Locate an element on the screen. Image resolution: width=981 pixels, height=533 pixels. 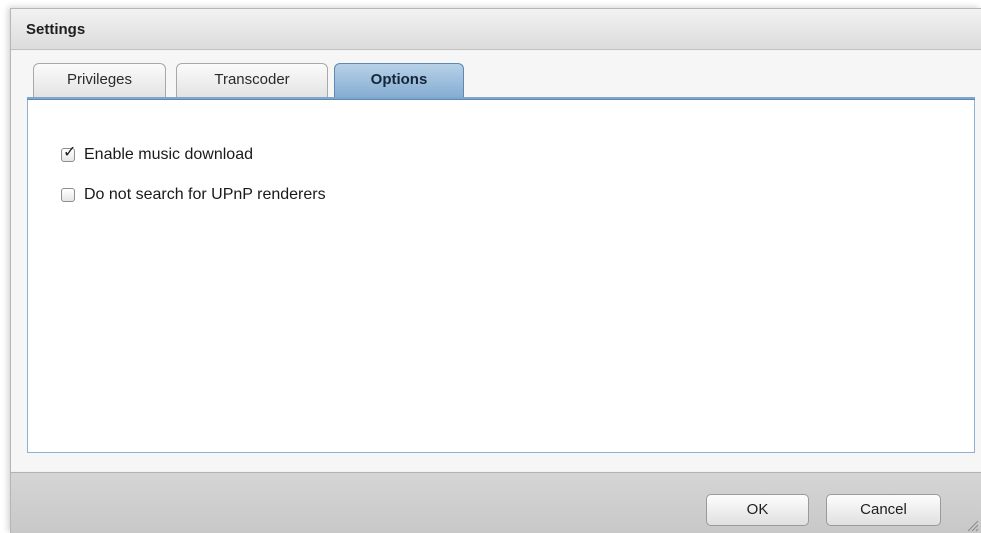
enable-music-download-label: Enable music download is located at coordinates (168, 154).